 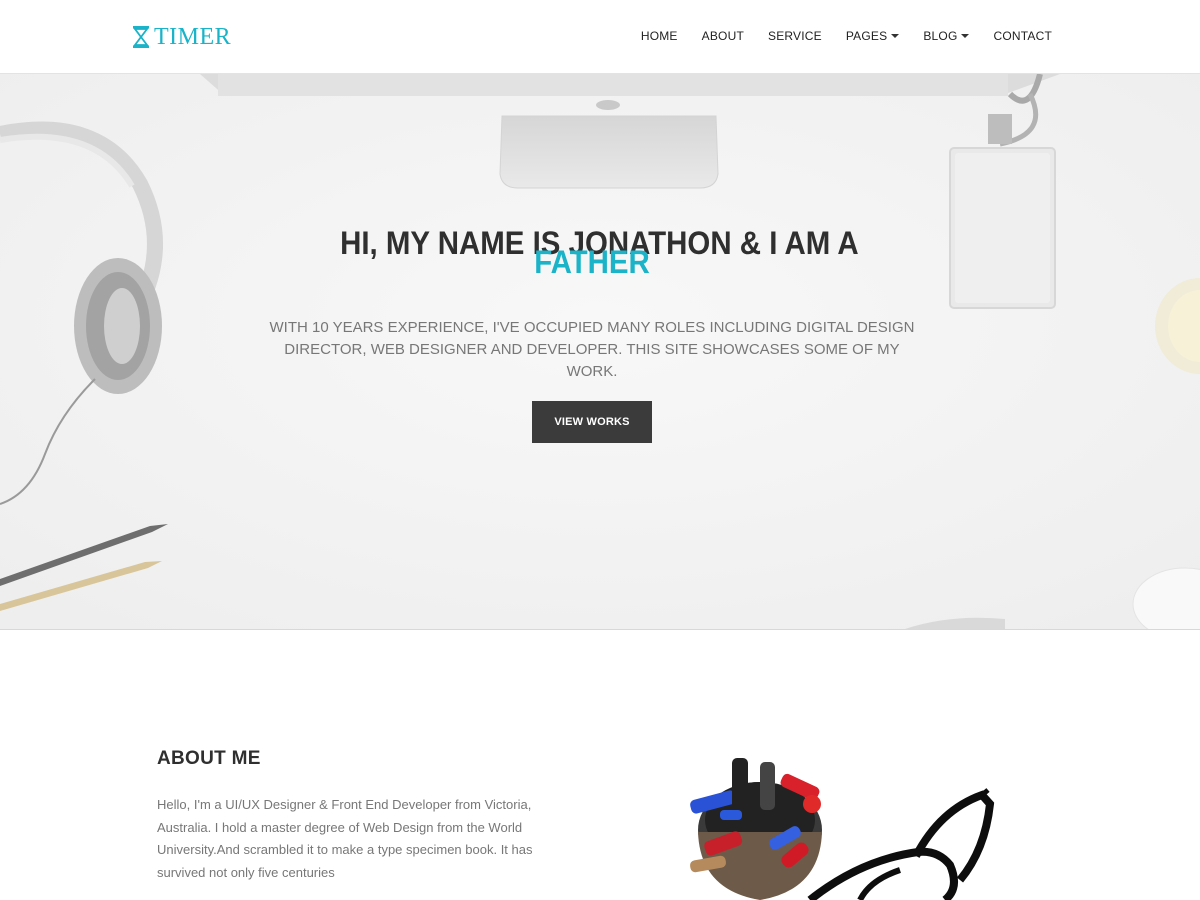 I want to click on nav-label: SERVICE, so click(x=794, y=36).